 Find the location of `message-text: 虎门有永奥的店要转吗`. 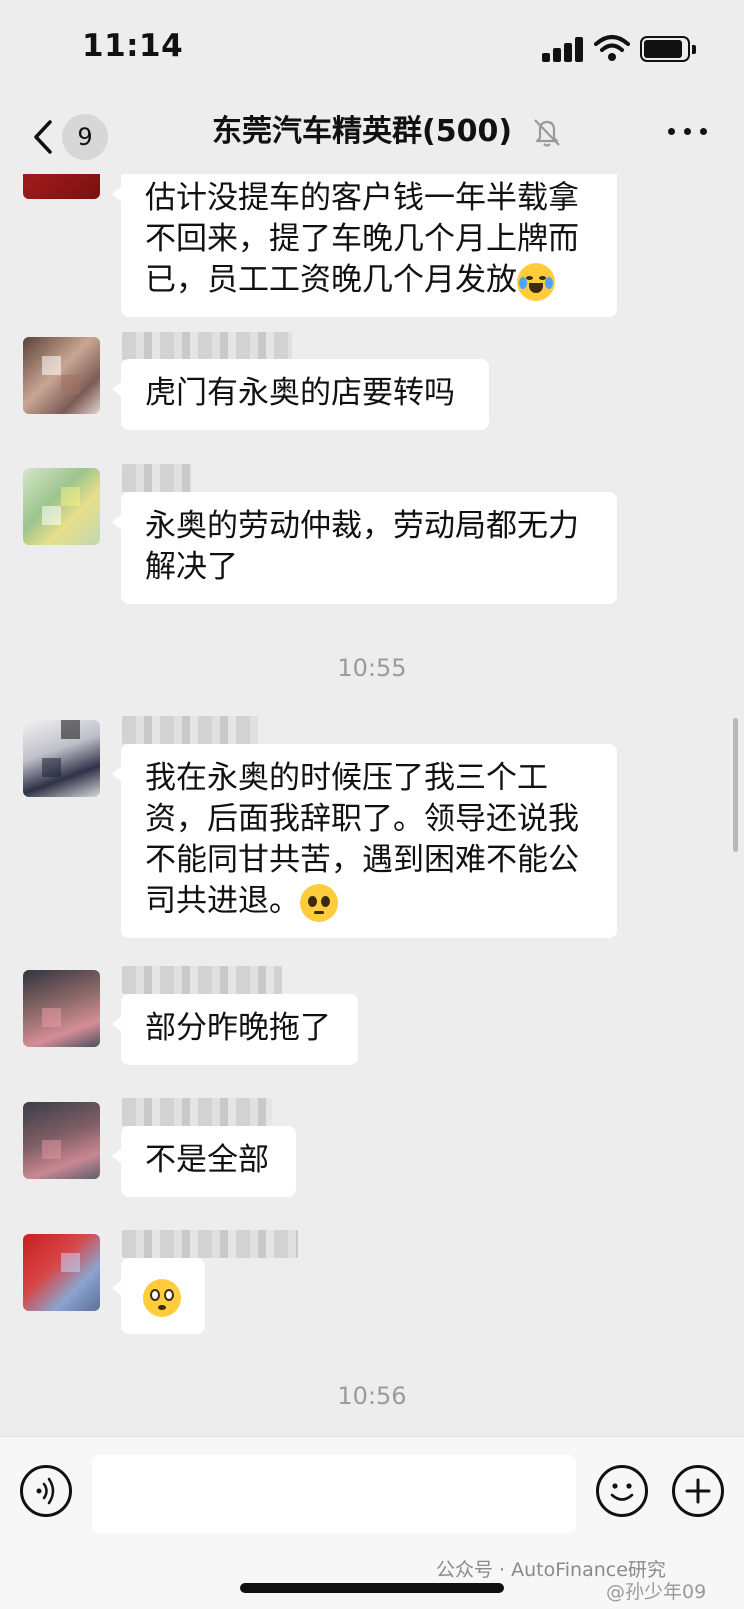

message-text: 虎门有永奥的店要转吗 is located at coordinates (300, 393).